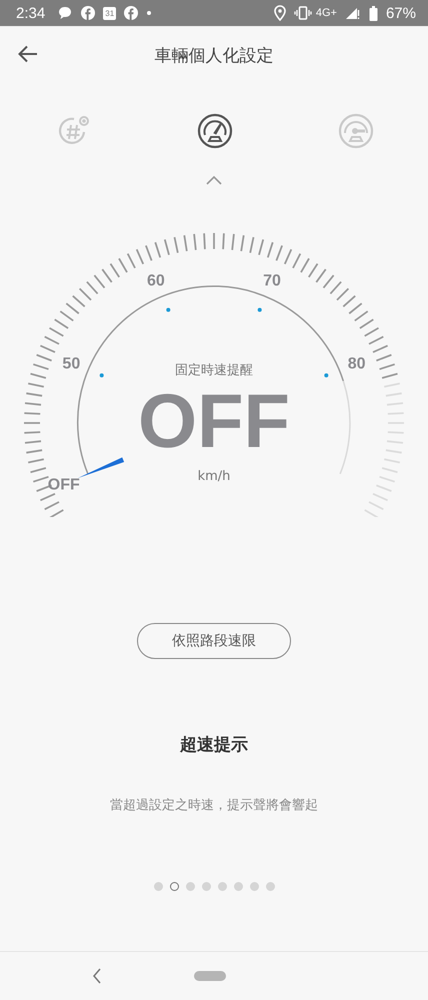  Describe the element at coordinates (64, 485) in the screenshot. I see `scale-label: OFF` at that location.